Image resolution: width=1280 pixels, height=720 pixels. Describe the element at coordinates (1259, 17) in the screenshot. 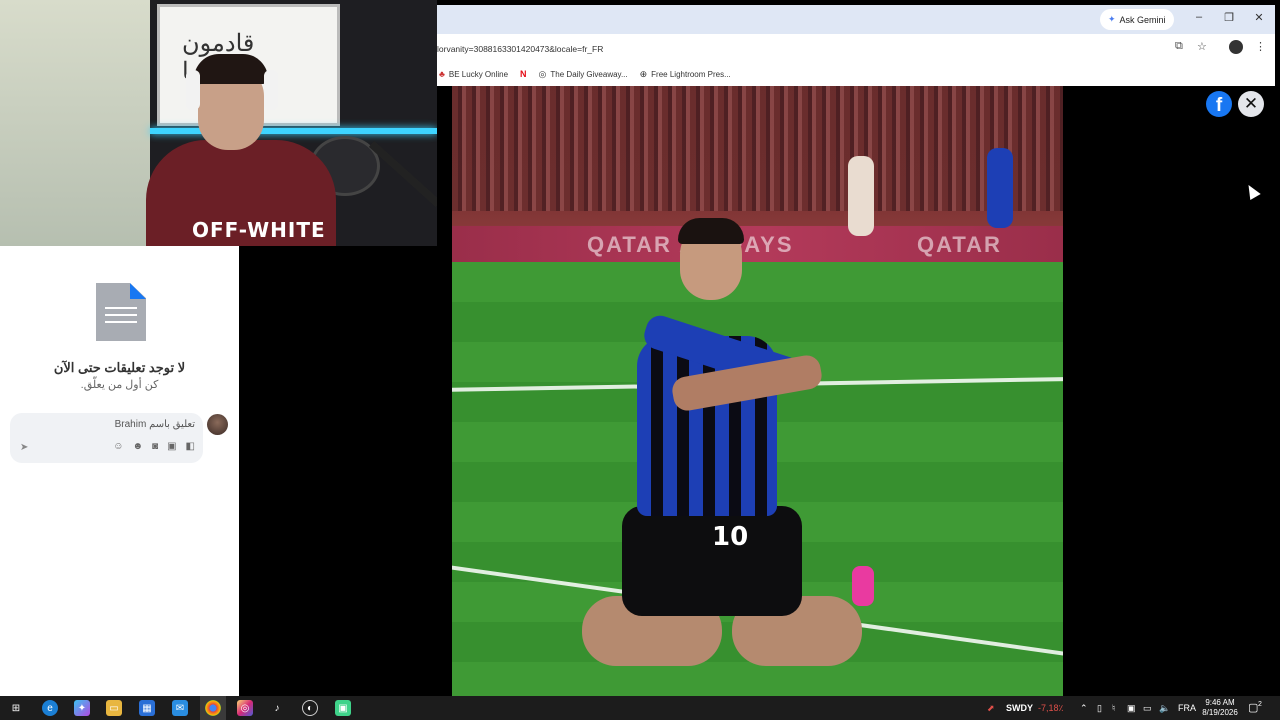

I see `window-close-button: ✕` at that location.